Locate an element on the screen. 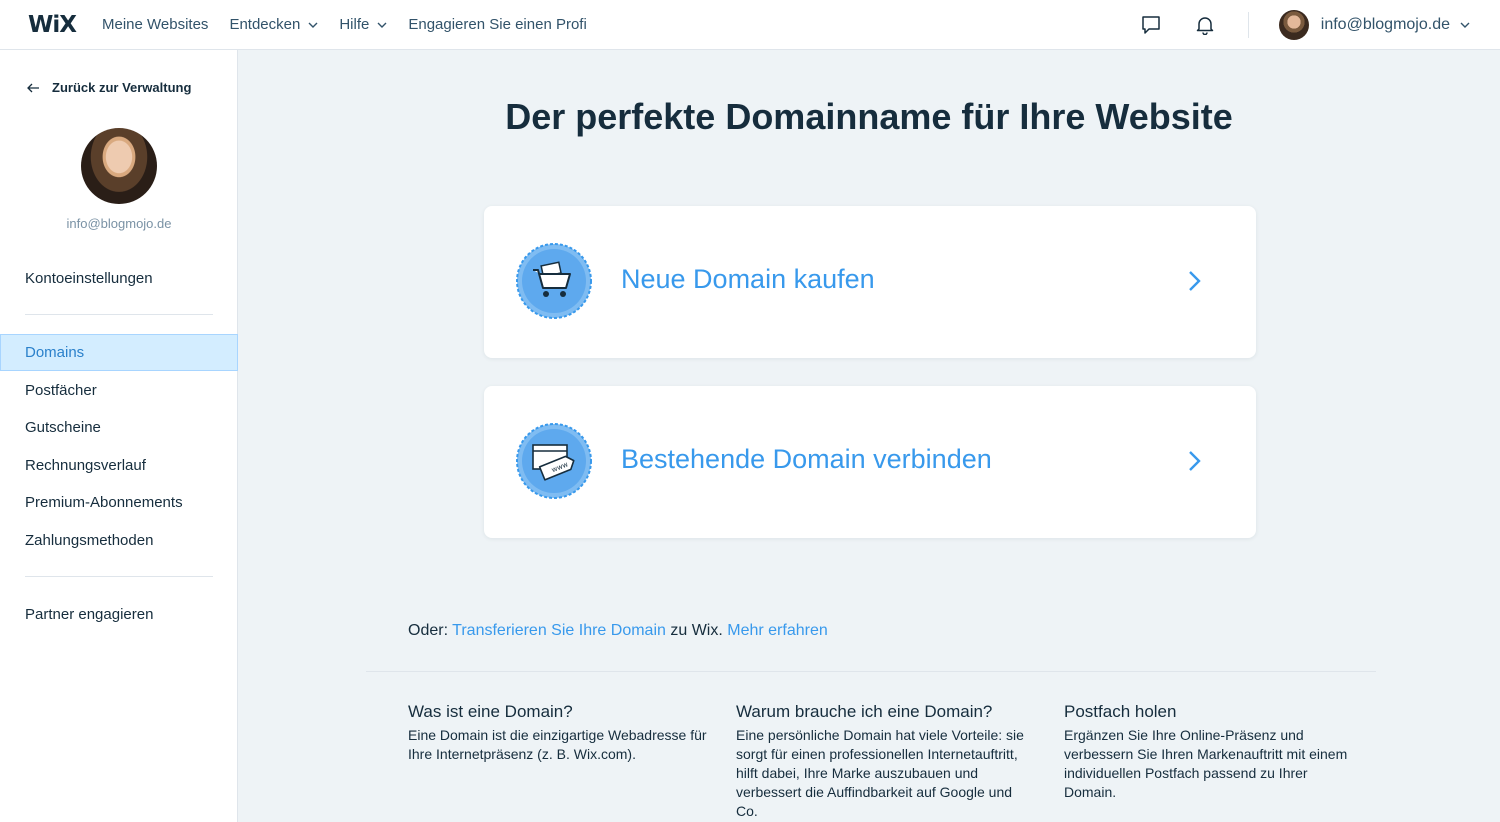  sidebar-item-account-settings: Kontoeinstellungen is located at coordinates (89, 278).